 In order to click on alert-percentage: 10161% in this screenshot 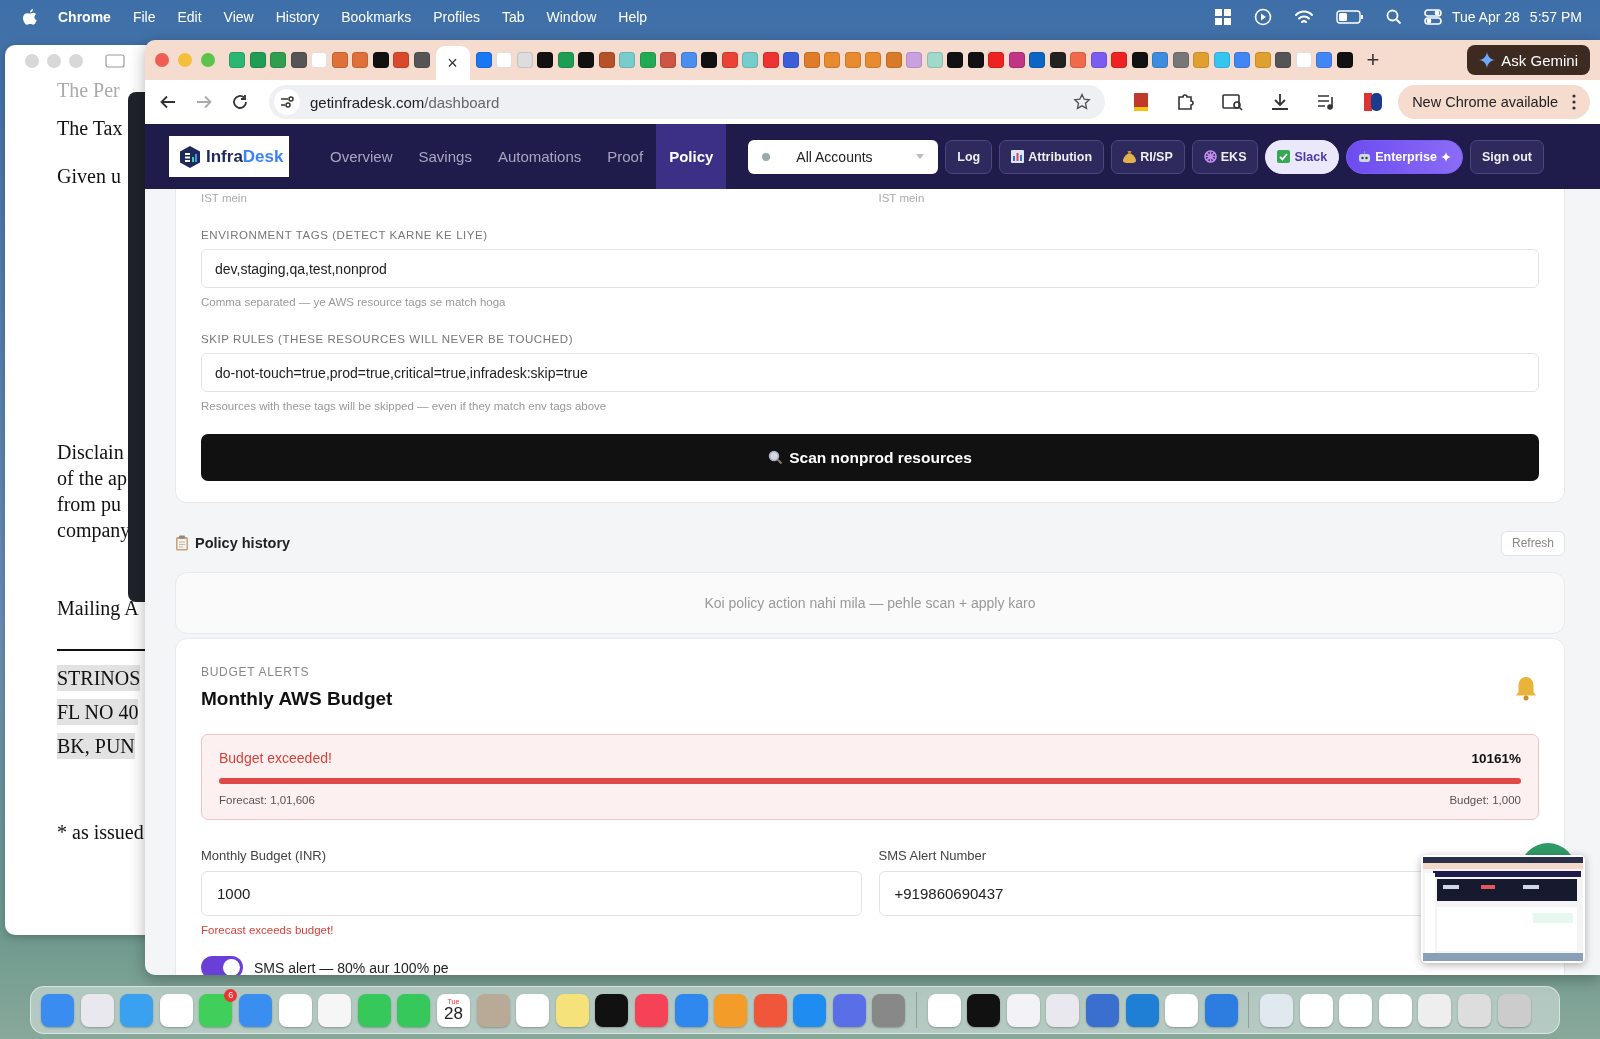, I will do `click(1496, 758)`.